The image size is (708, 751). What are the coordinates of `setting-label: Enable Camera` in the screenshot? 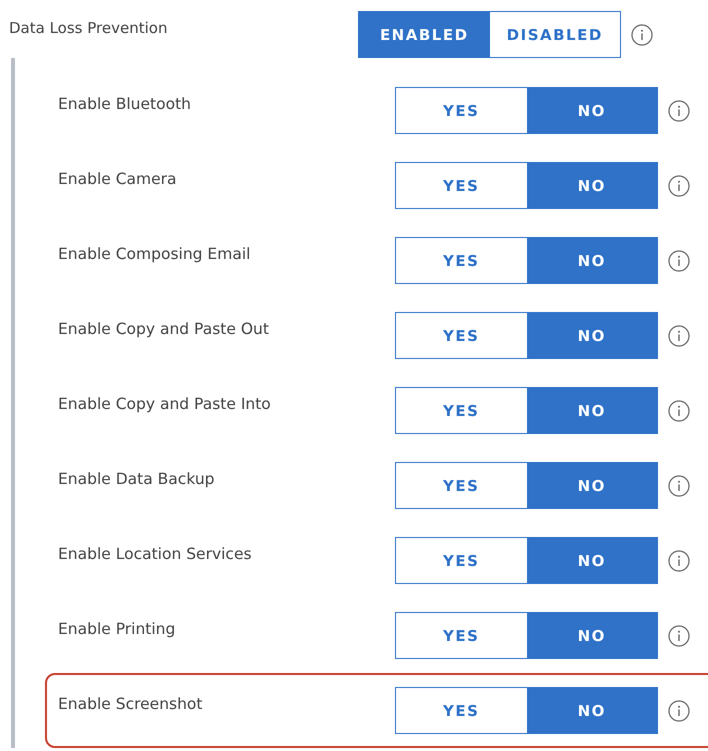 It's located at (118, 178).